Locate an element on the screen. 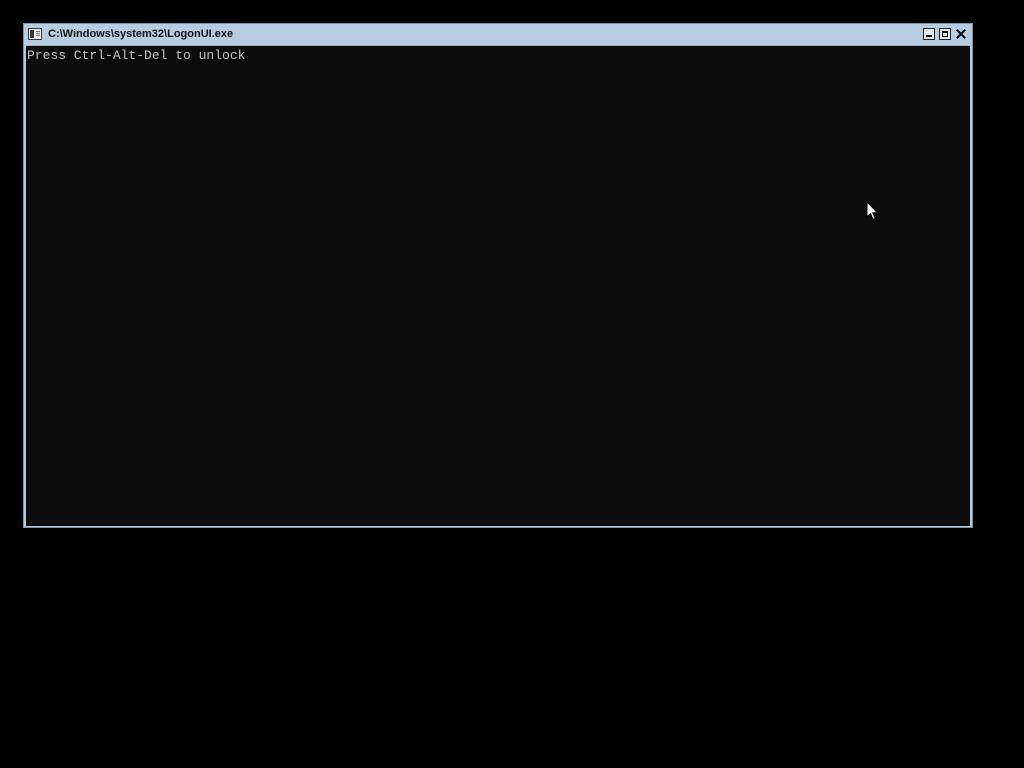 Image resolution: width=1024 pixels, height=768 pixels. mouse-pointer-icon is located at coordinates (872, 211).